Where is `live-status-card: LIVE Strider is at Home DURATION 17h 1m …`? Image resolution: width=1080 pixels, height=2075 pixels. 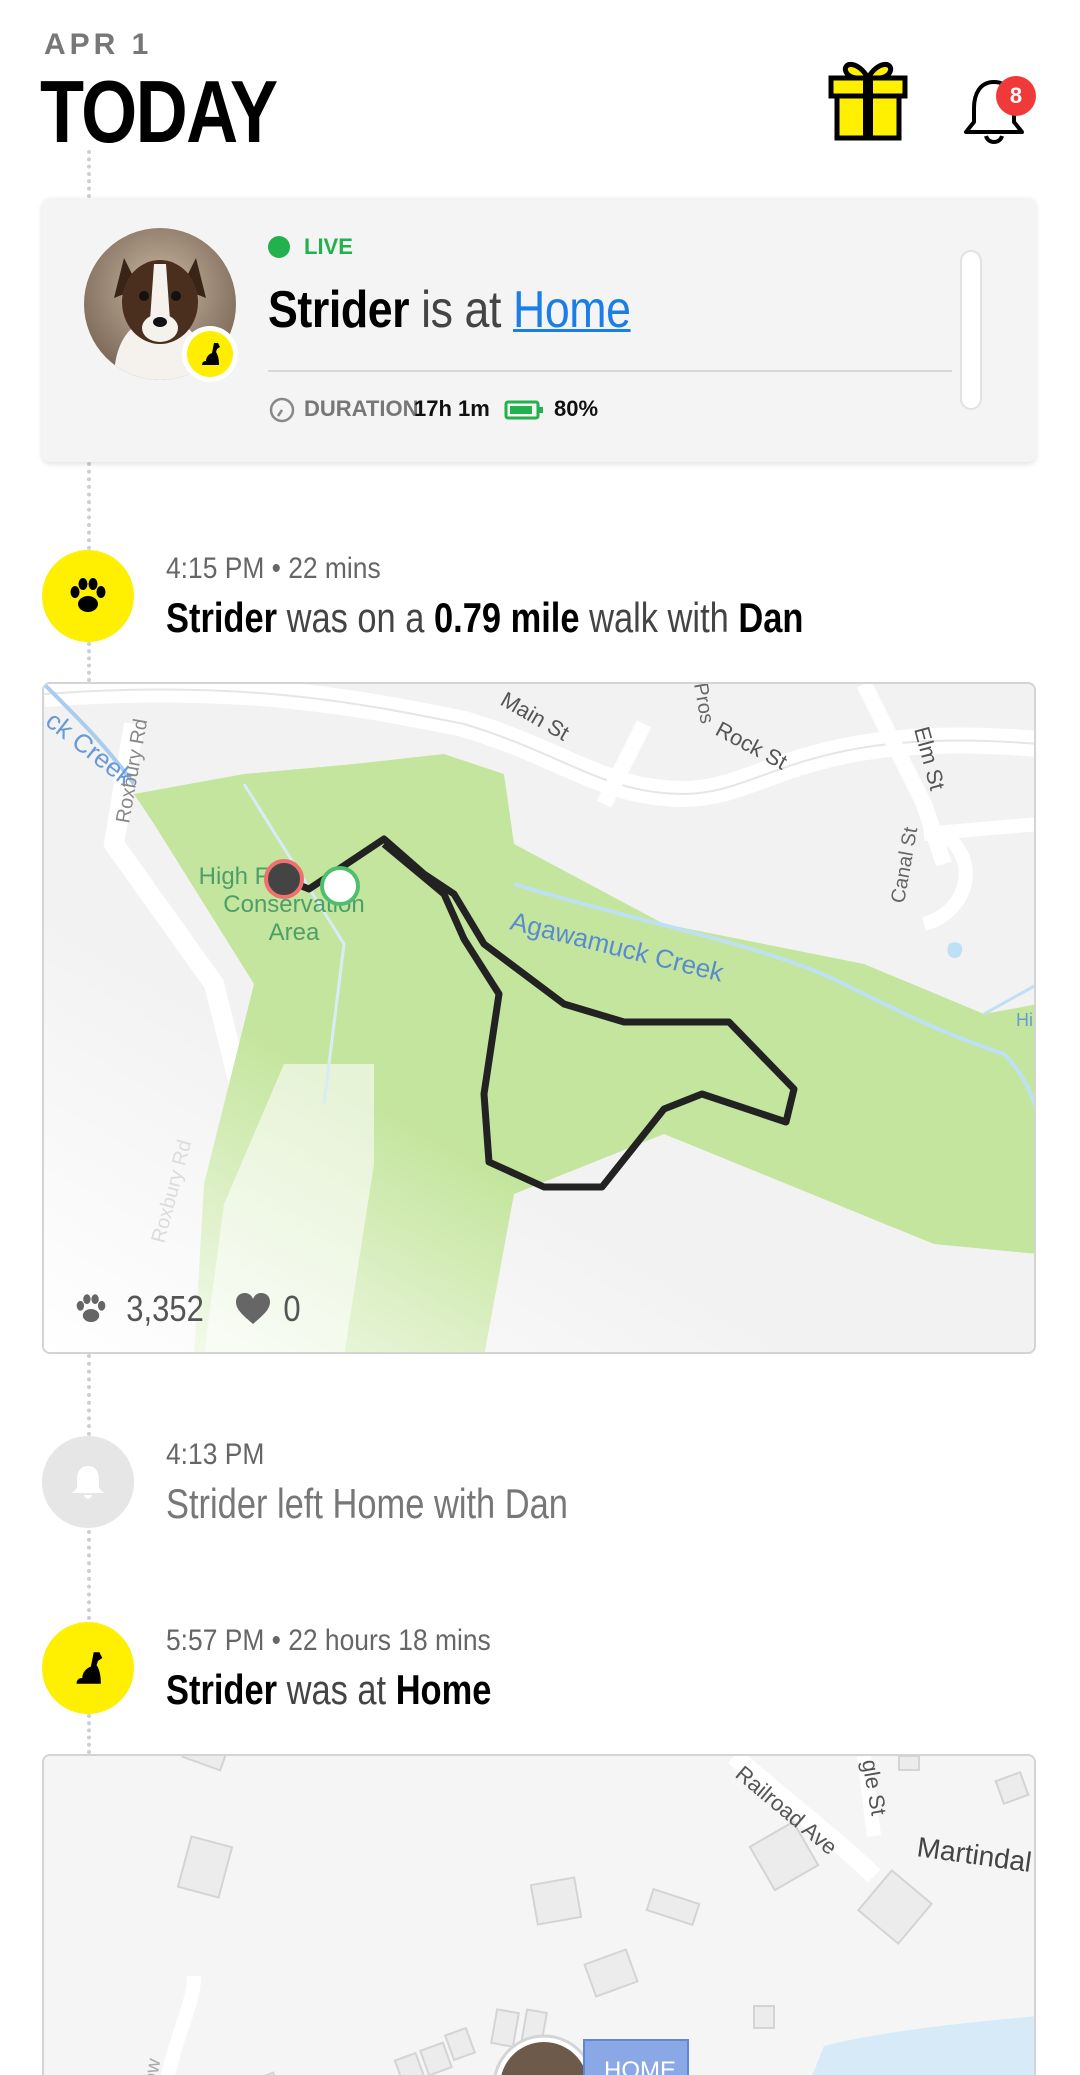
live-status-card: LIVE Strider is at Home DURATION 17h 1m … is located at coordinates (539, 330).